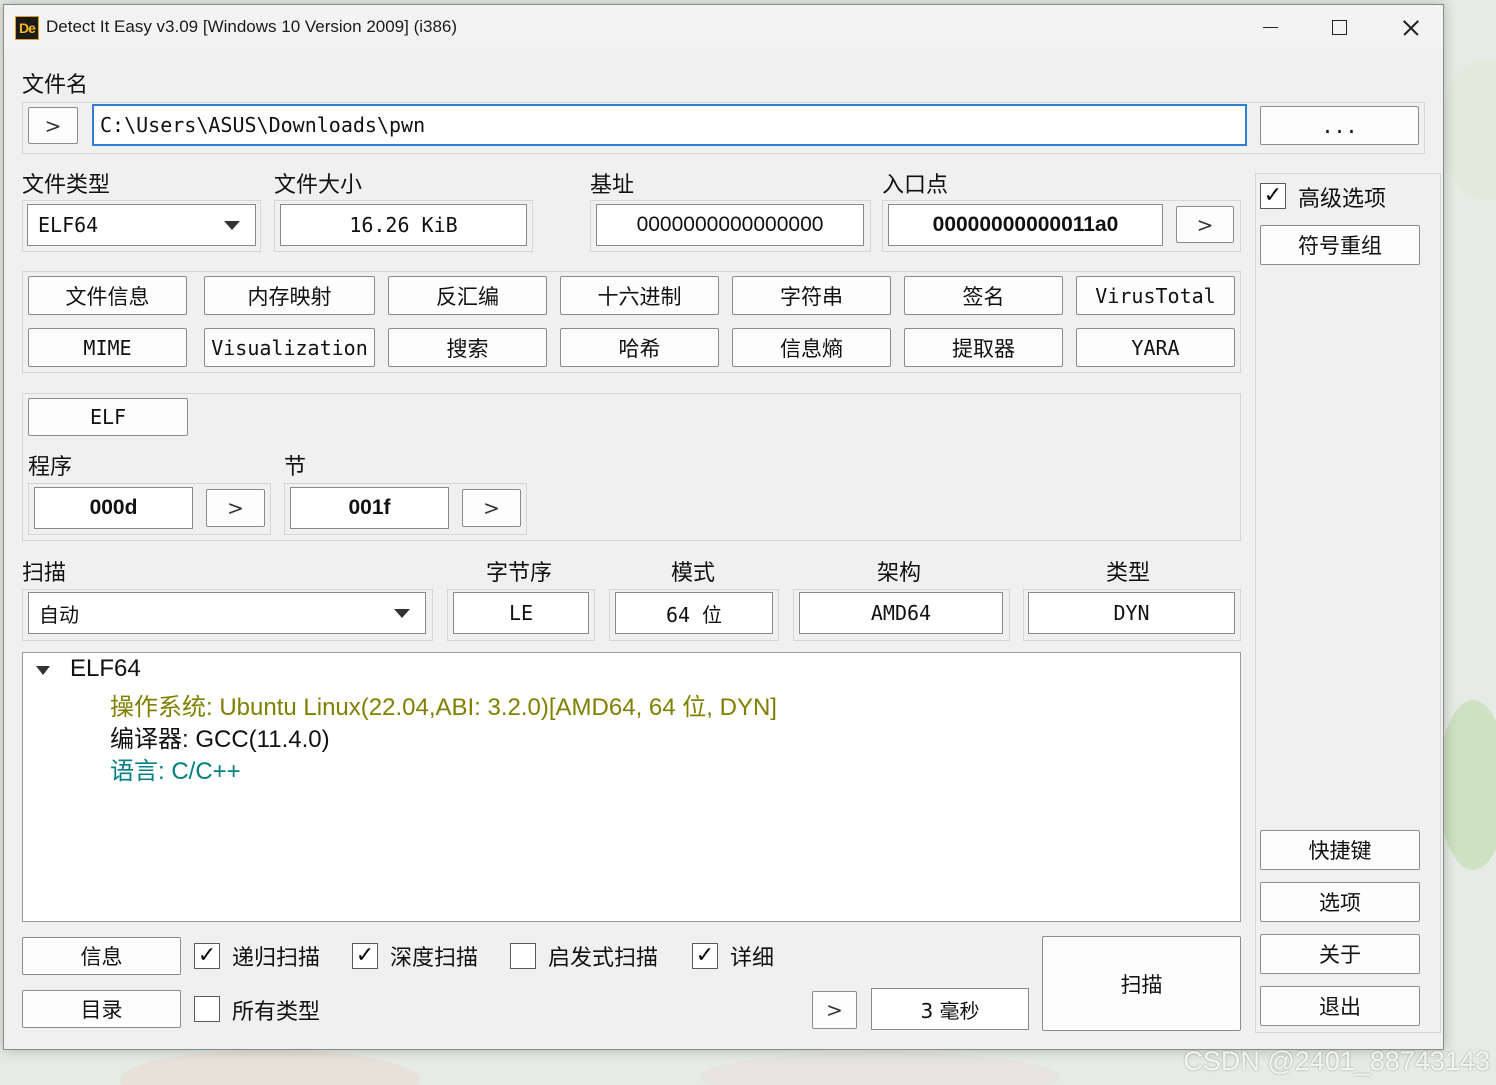 This screenshot has width=1496, height=1085. What do you see at coordinates (1155, 295) in the screenshot?
I see `tool-button: VirusTotal` at bounding box center [1155, 295].